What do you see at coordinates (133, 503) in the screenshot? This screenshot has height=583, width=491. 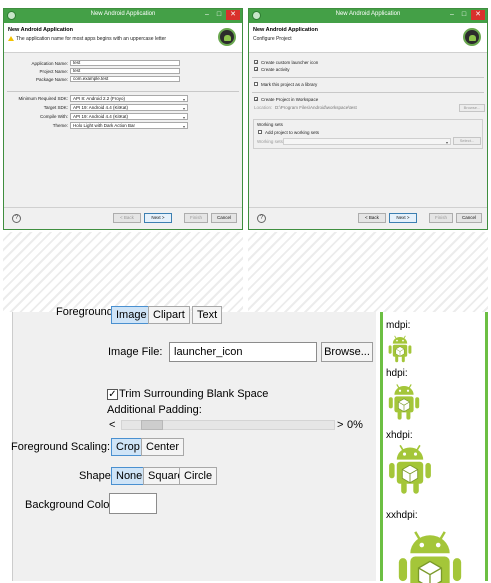 I see `background-color-swatch` at bounding box center [133, 503].